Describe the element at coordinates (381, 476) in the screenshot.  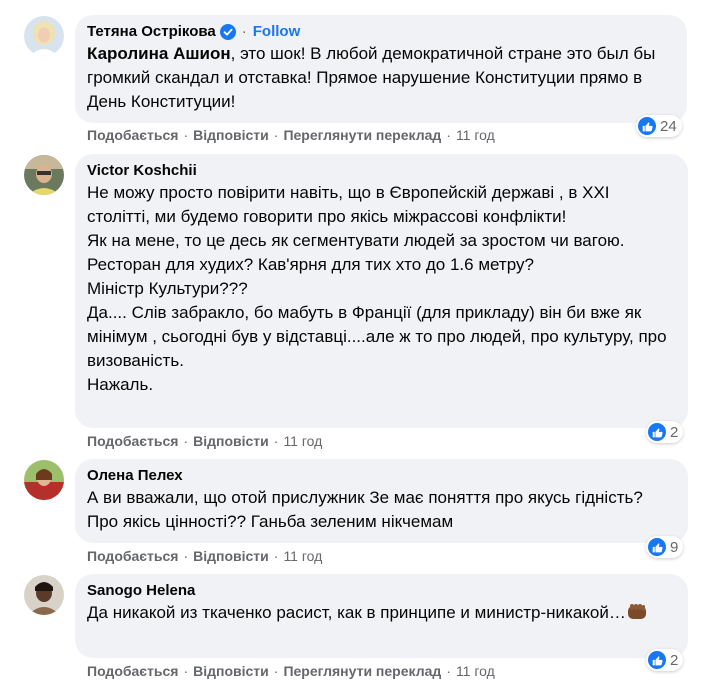
I see `comment-author-row: Олена Пелех` at that location.